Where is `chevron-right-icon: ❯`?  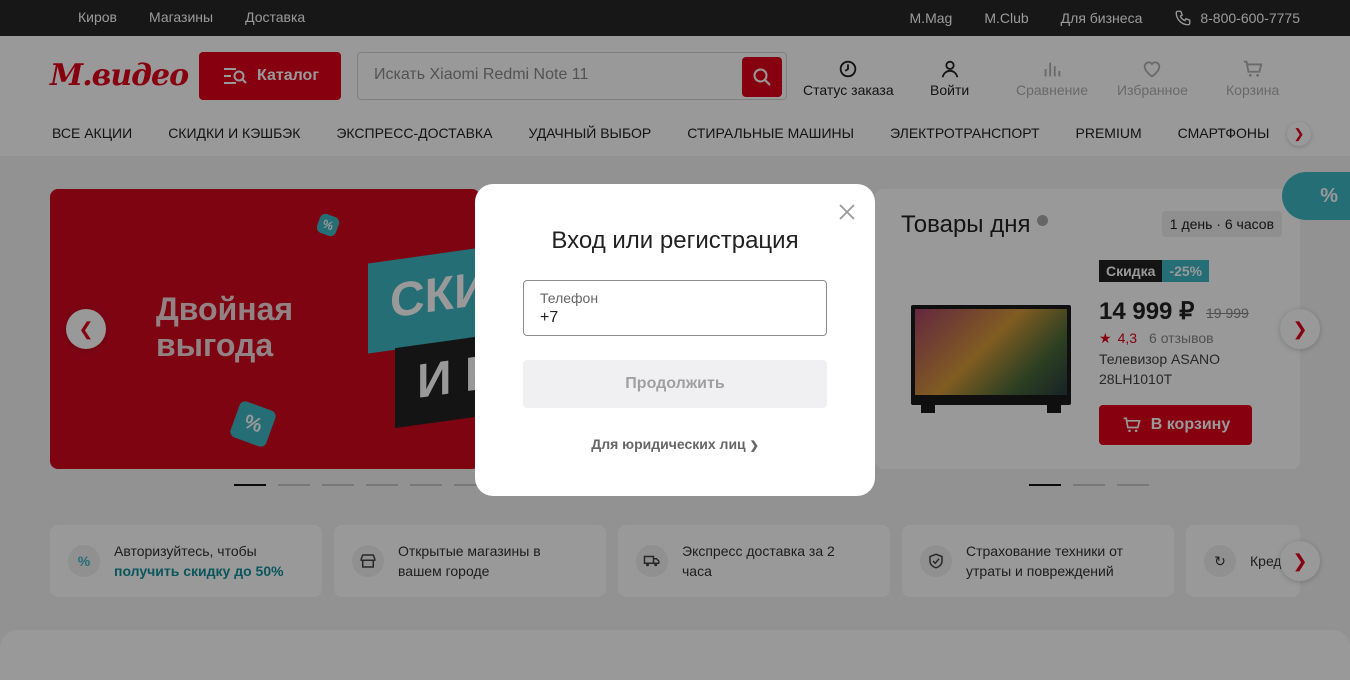 chevron-right-icon: ❯ is located at coordinates (754, 446).